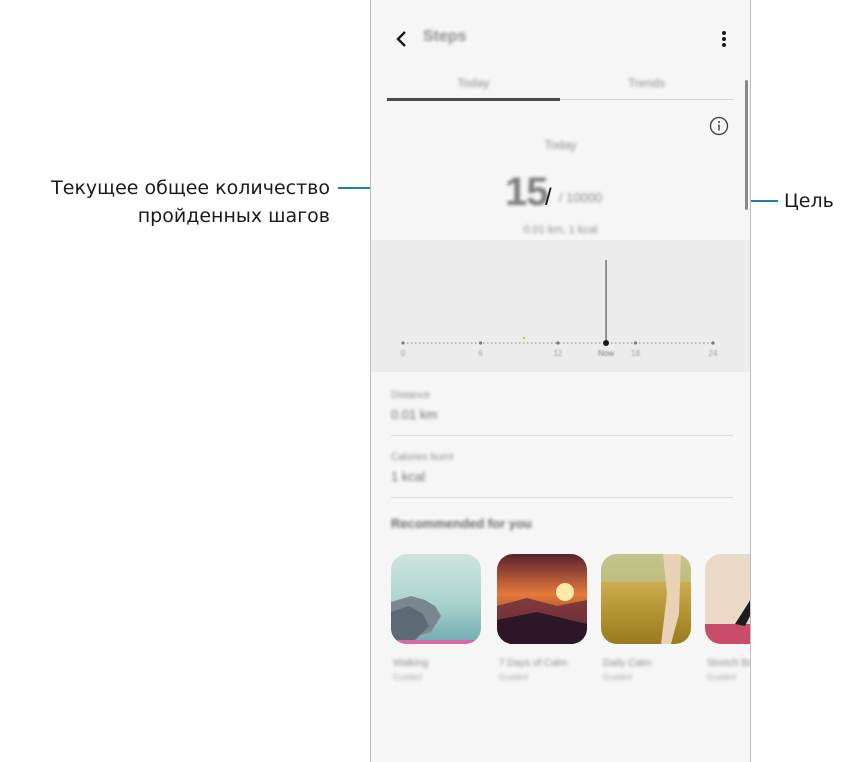 The width and height of the screenshot is (850, 762). Describe the element at coordinates (473, 99) in the screenshot. I see `tab-selected-indicator` at that location.